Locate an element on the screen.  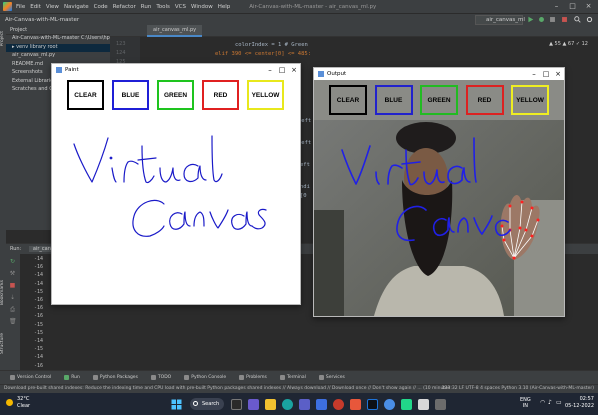
app-icon is located at coordinates (59, 70).